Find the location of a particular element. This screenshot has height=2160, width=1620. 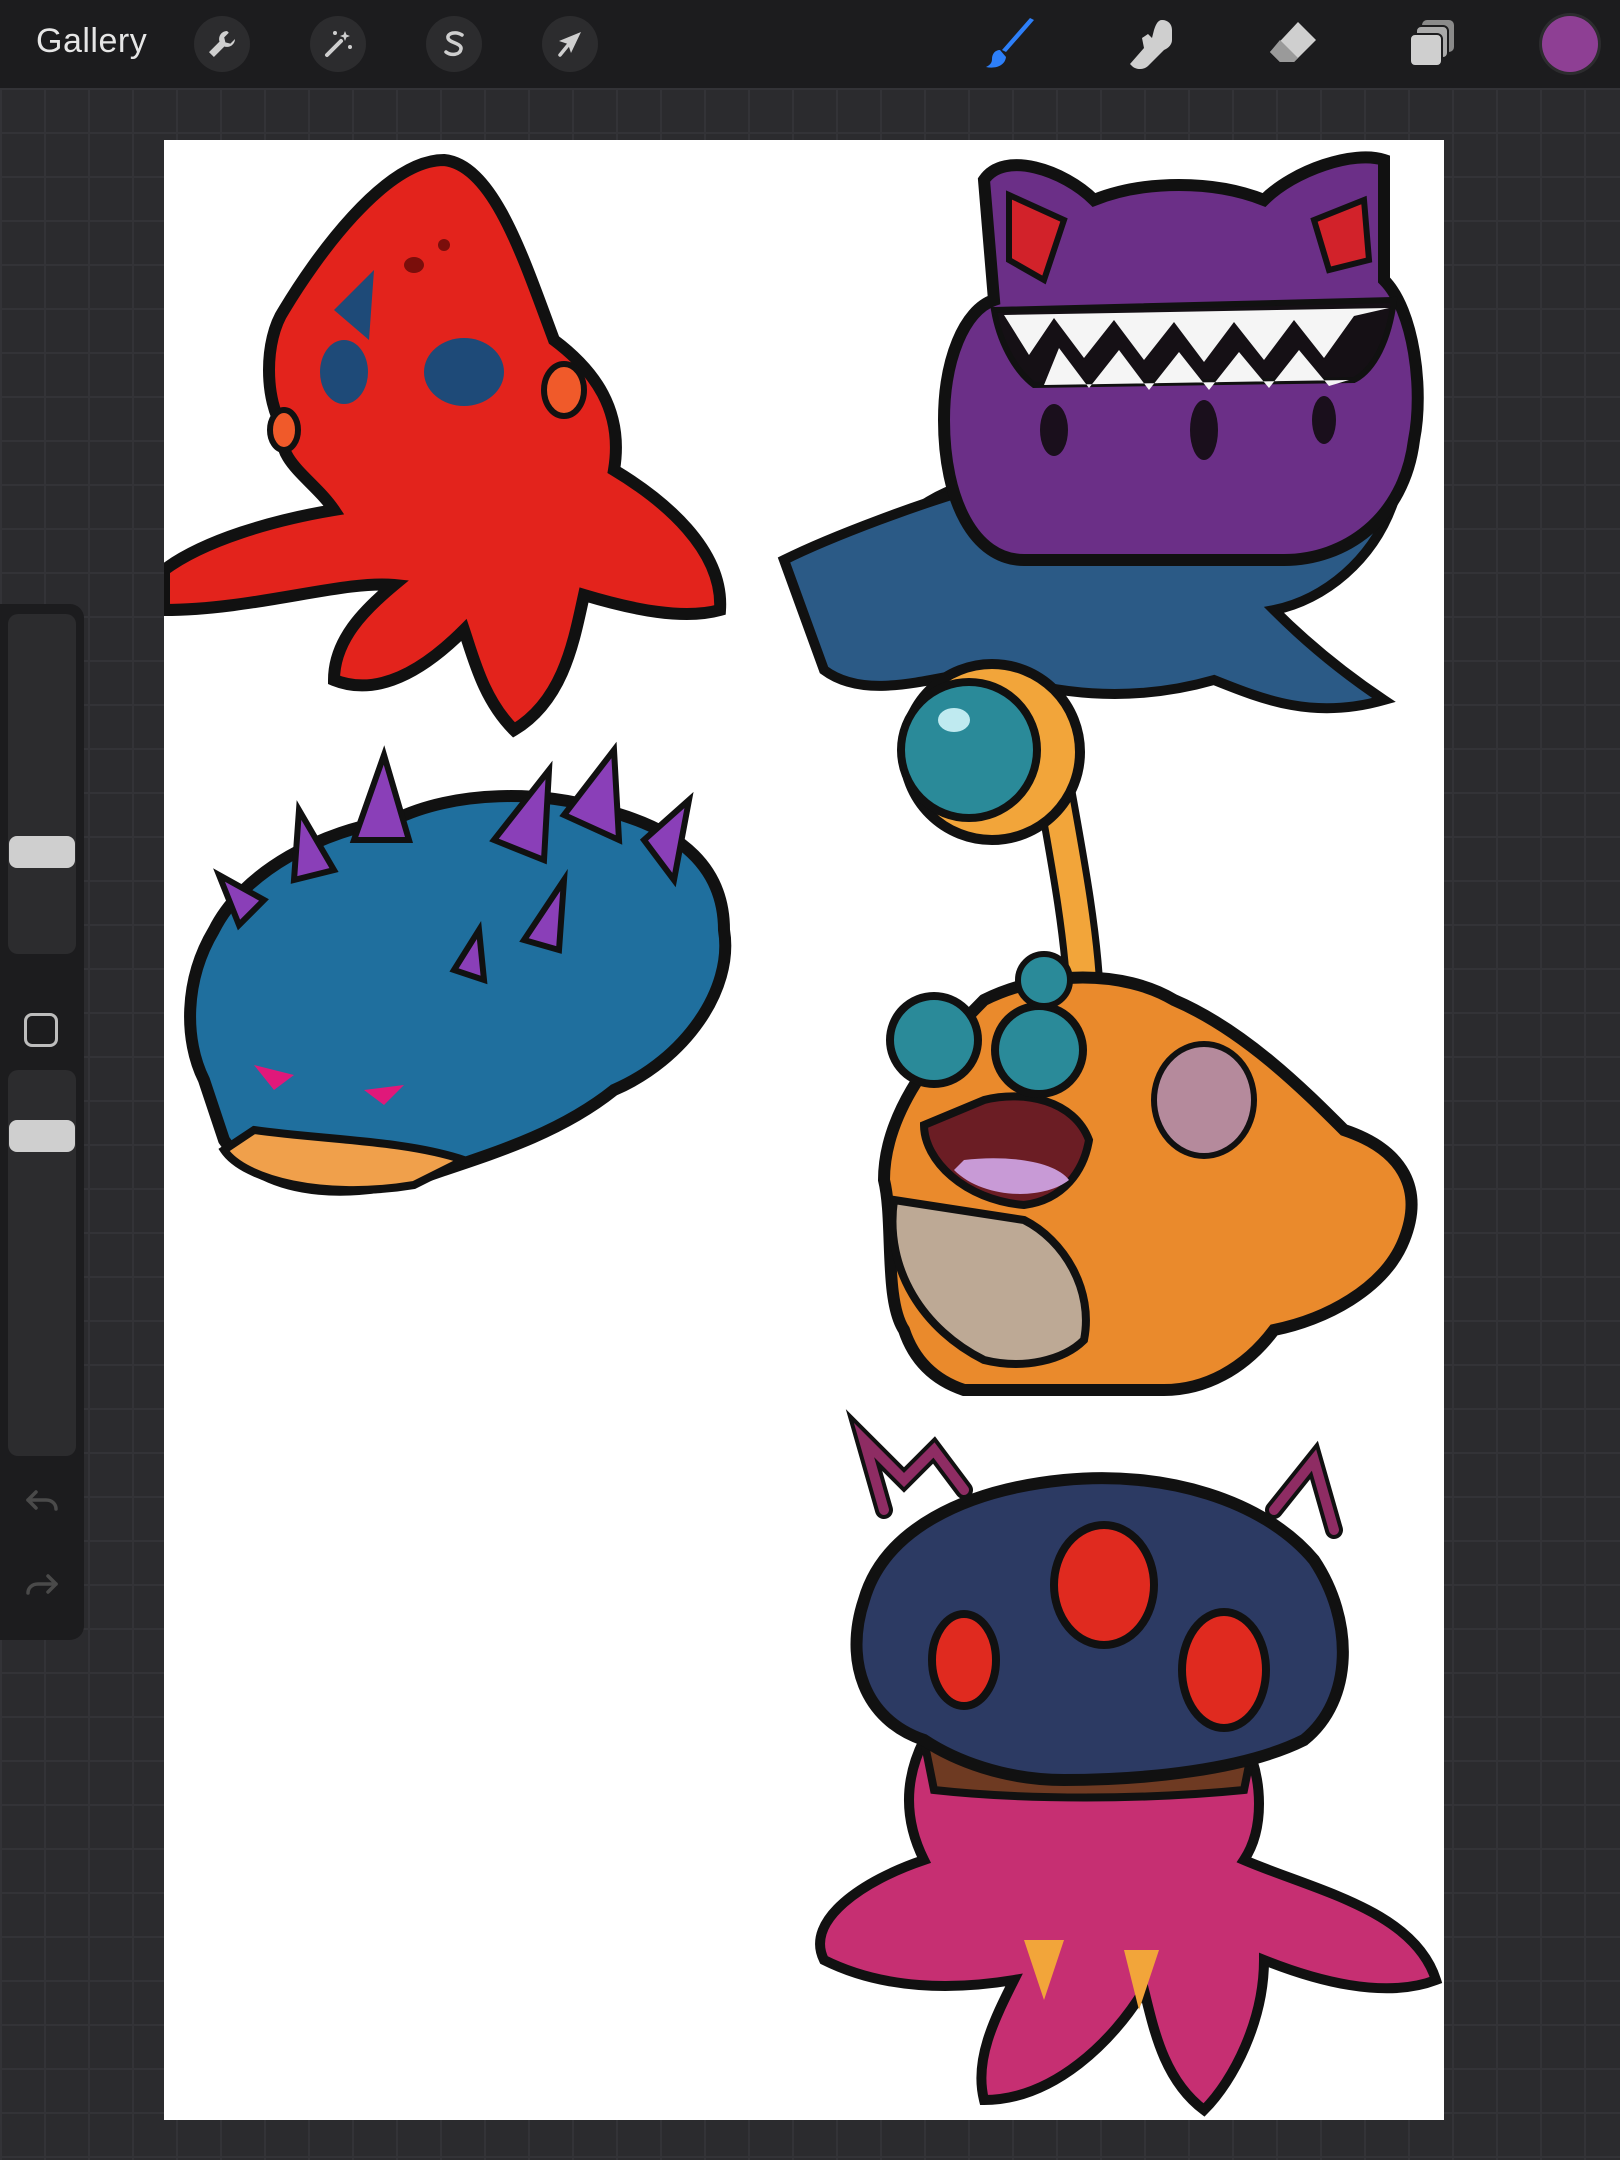

top-toolbar: Gallery is located at coordinates (810, 44).